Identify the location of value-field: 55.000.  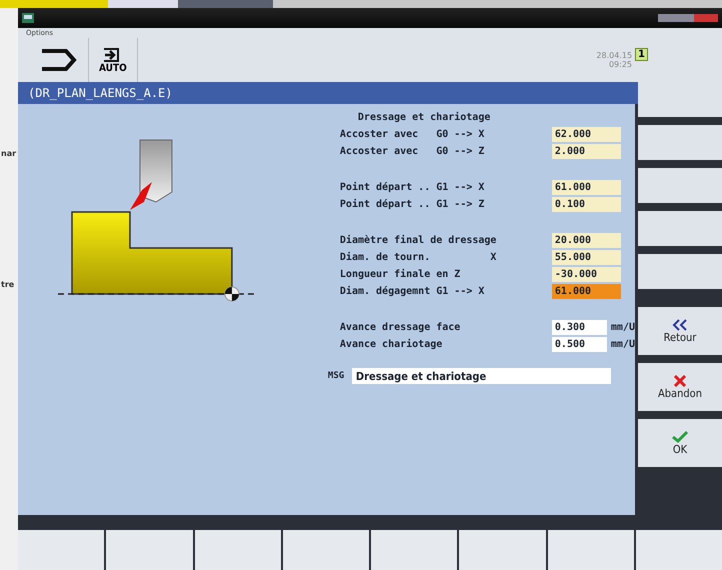
(586, 257).